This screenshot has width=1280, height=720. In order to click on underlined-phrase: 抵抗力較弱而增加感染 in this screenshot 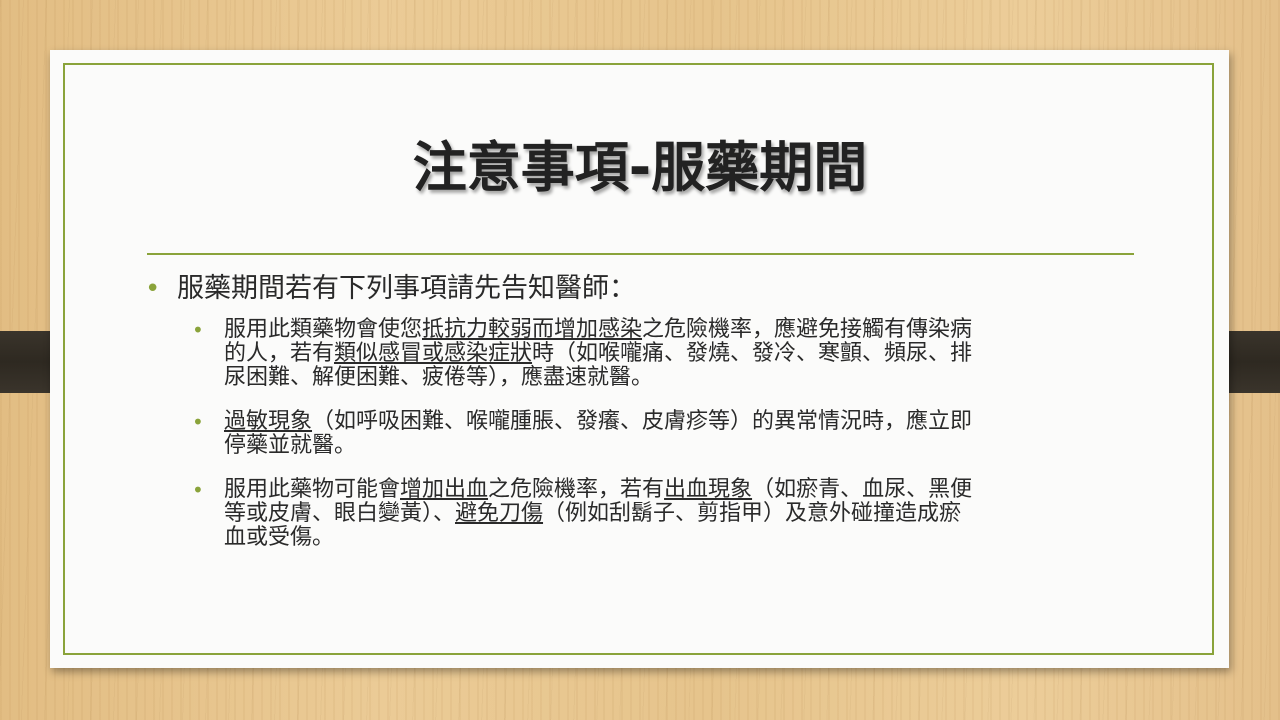, I will do `click(532, 329)`.